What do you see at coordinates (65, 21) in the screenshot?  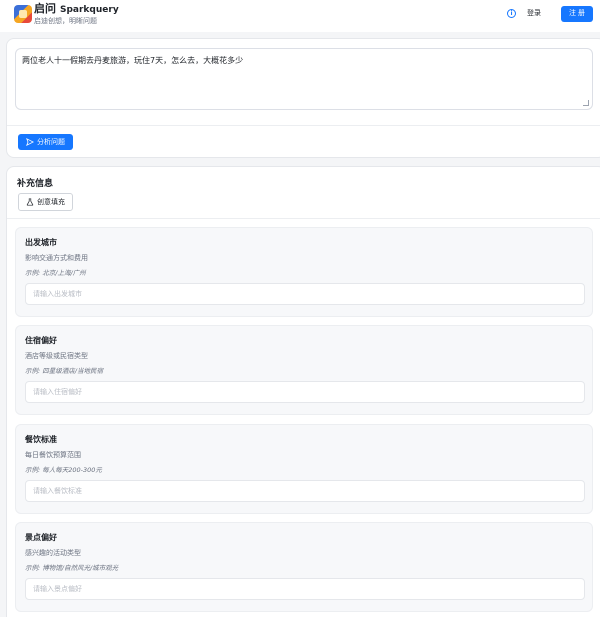 I see `brand-subtitle: 启迪创想，明晰问题` at bounding box center [65, 21].